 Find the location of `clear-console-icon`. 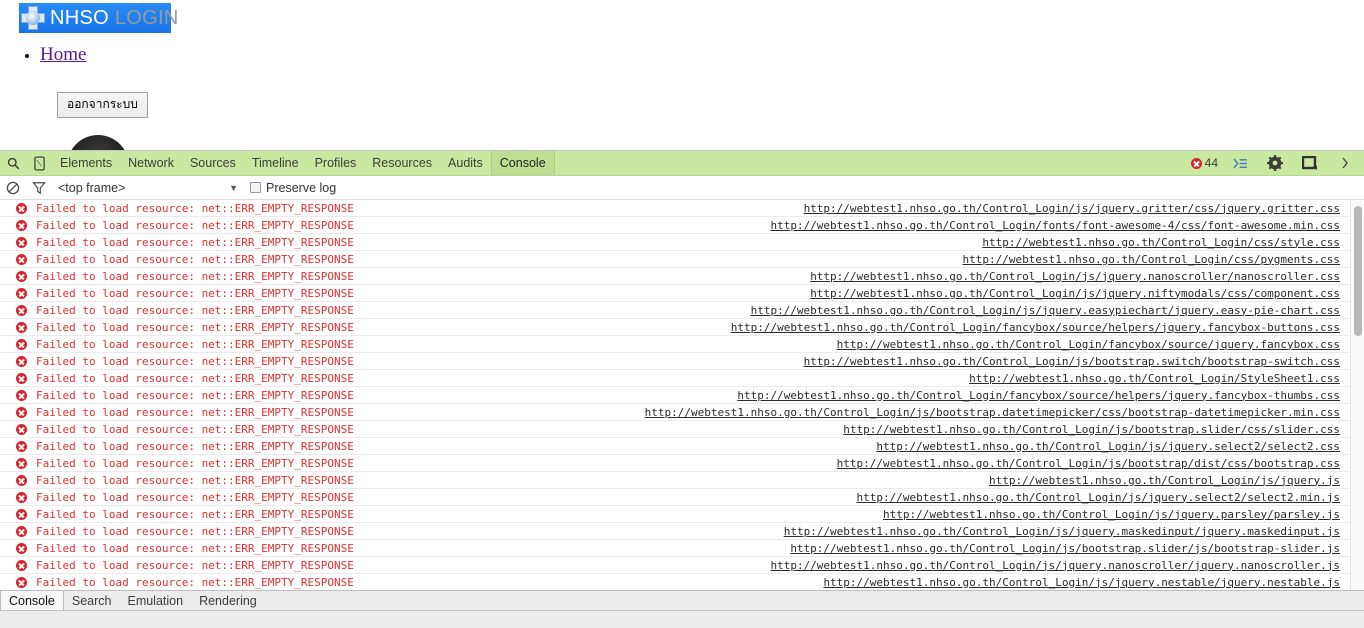

clear-console-icon is located at coordinates (13, 188).